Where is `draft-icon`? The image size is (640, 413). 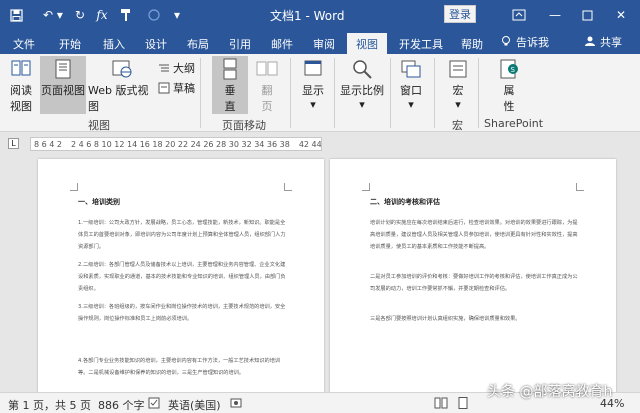 draft-icon is located at coordinates (164, 88).